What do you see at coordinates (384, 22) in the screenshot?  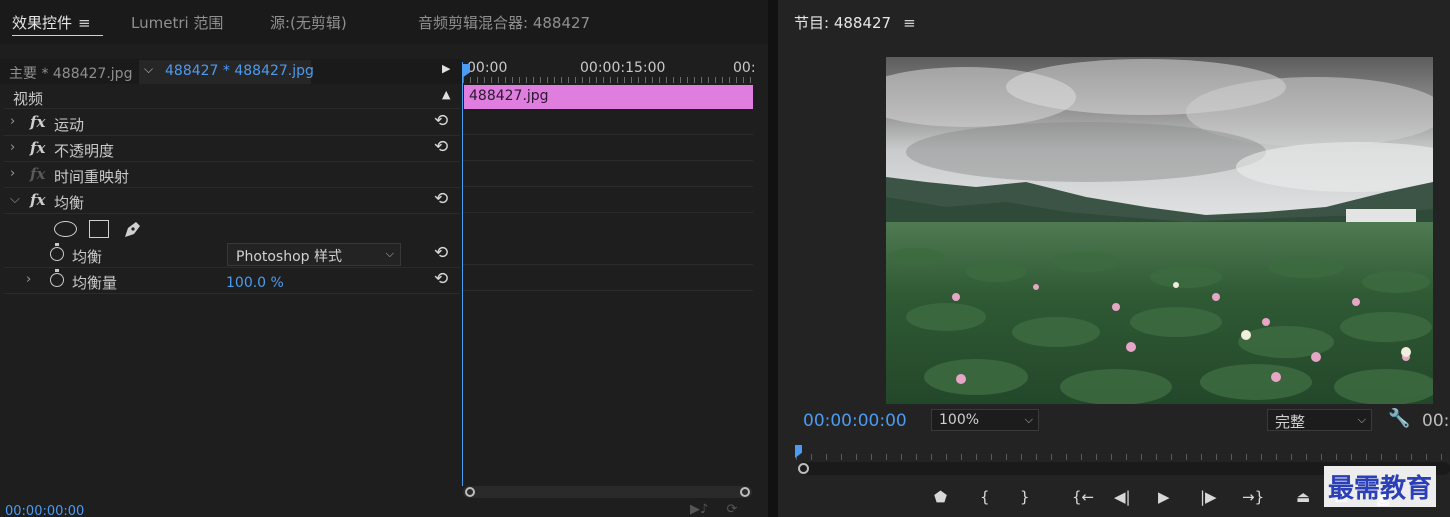 I see `panel-tabbar: 效果控件 ≡ Lumetri 范围 源:(无剪辑) 音频剪辑混合器: 488427` at bounding box center [384, 22].